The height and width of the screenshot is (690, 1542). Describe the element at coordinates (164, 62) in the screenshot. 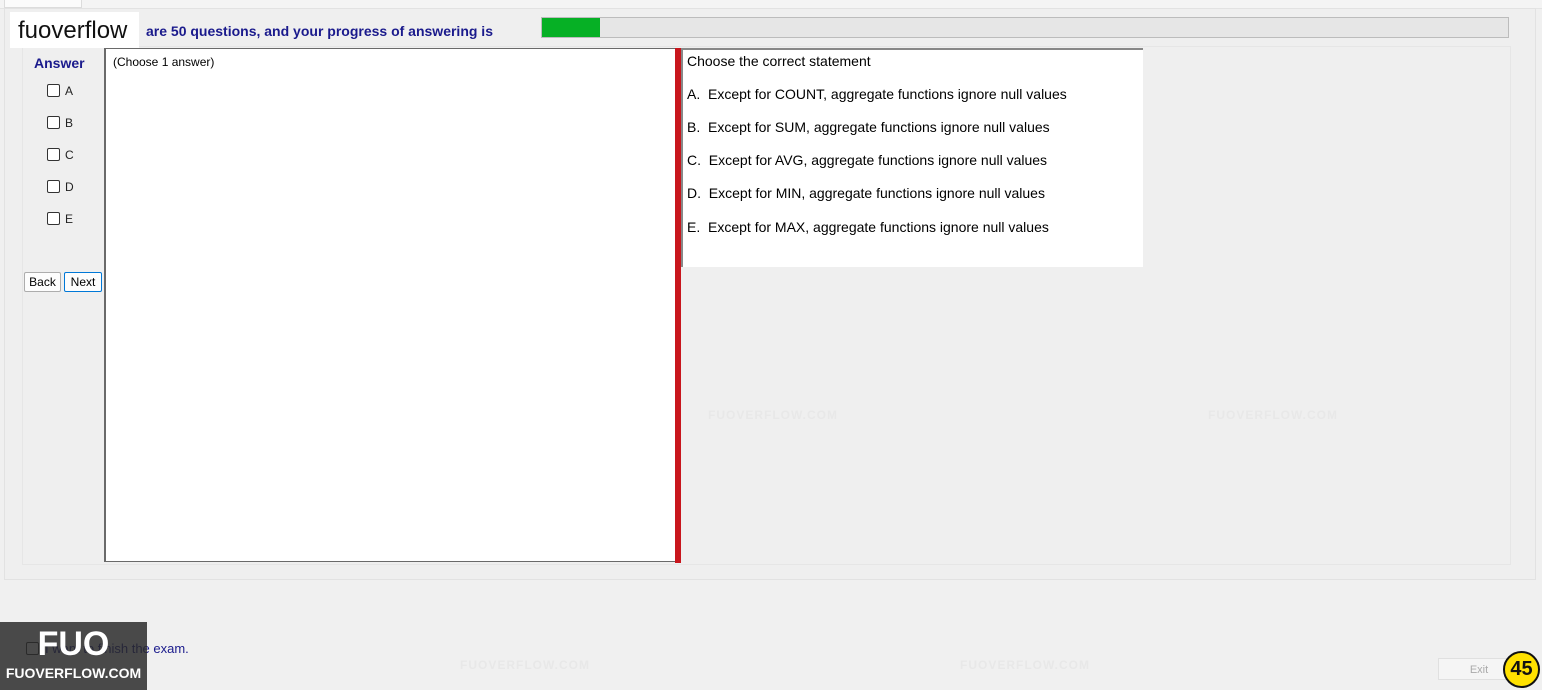

I see `choose-count-label: (Choose 1 answer)` at that location.